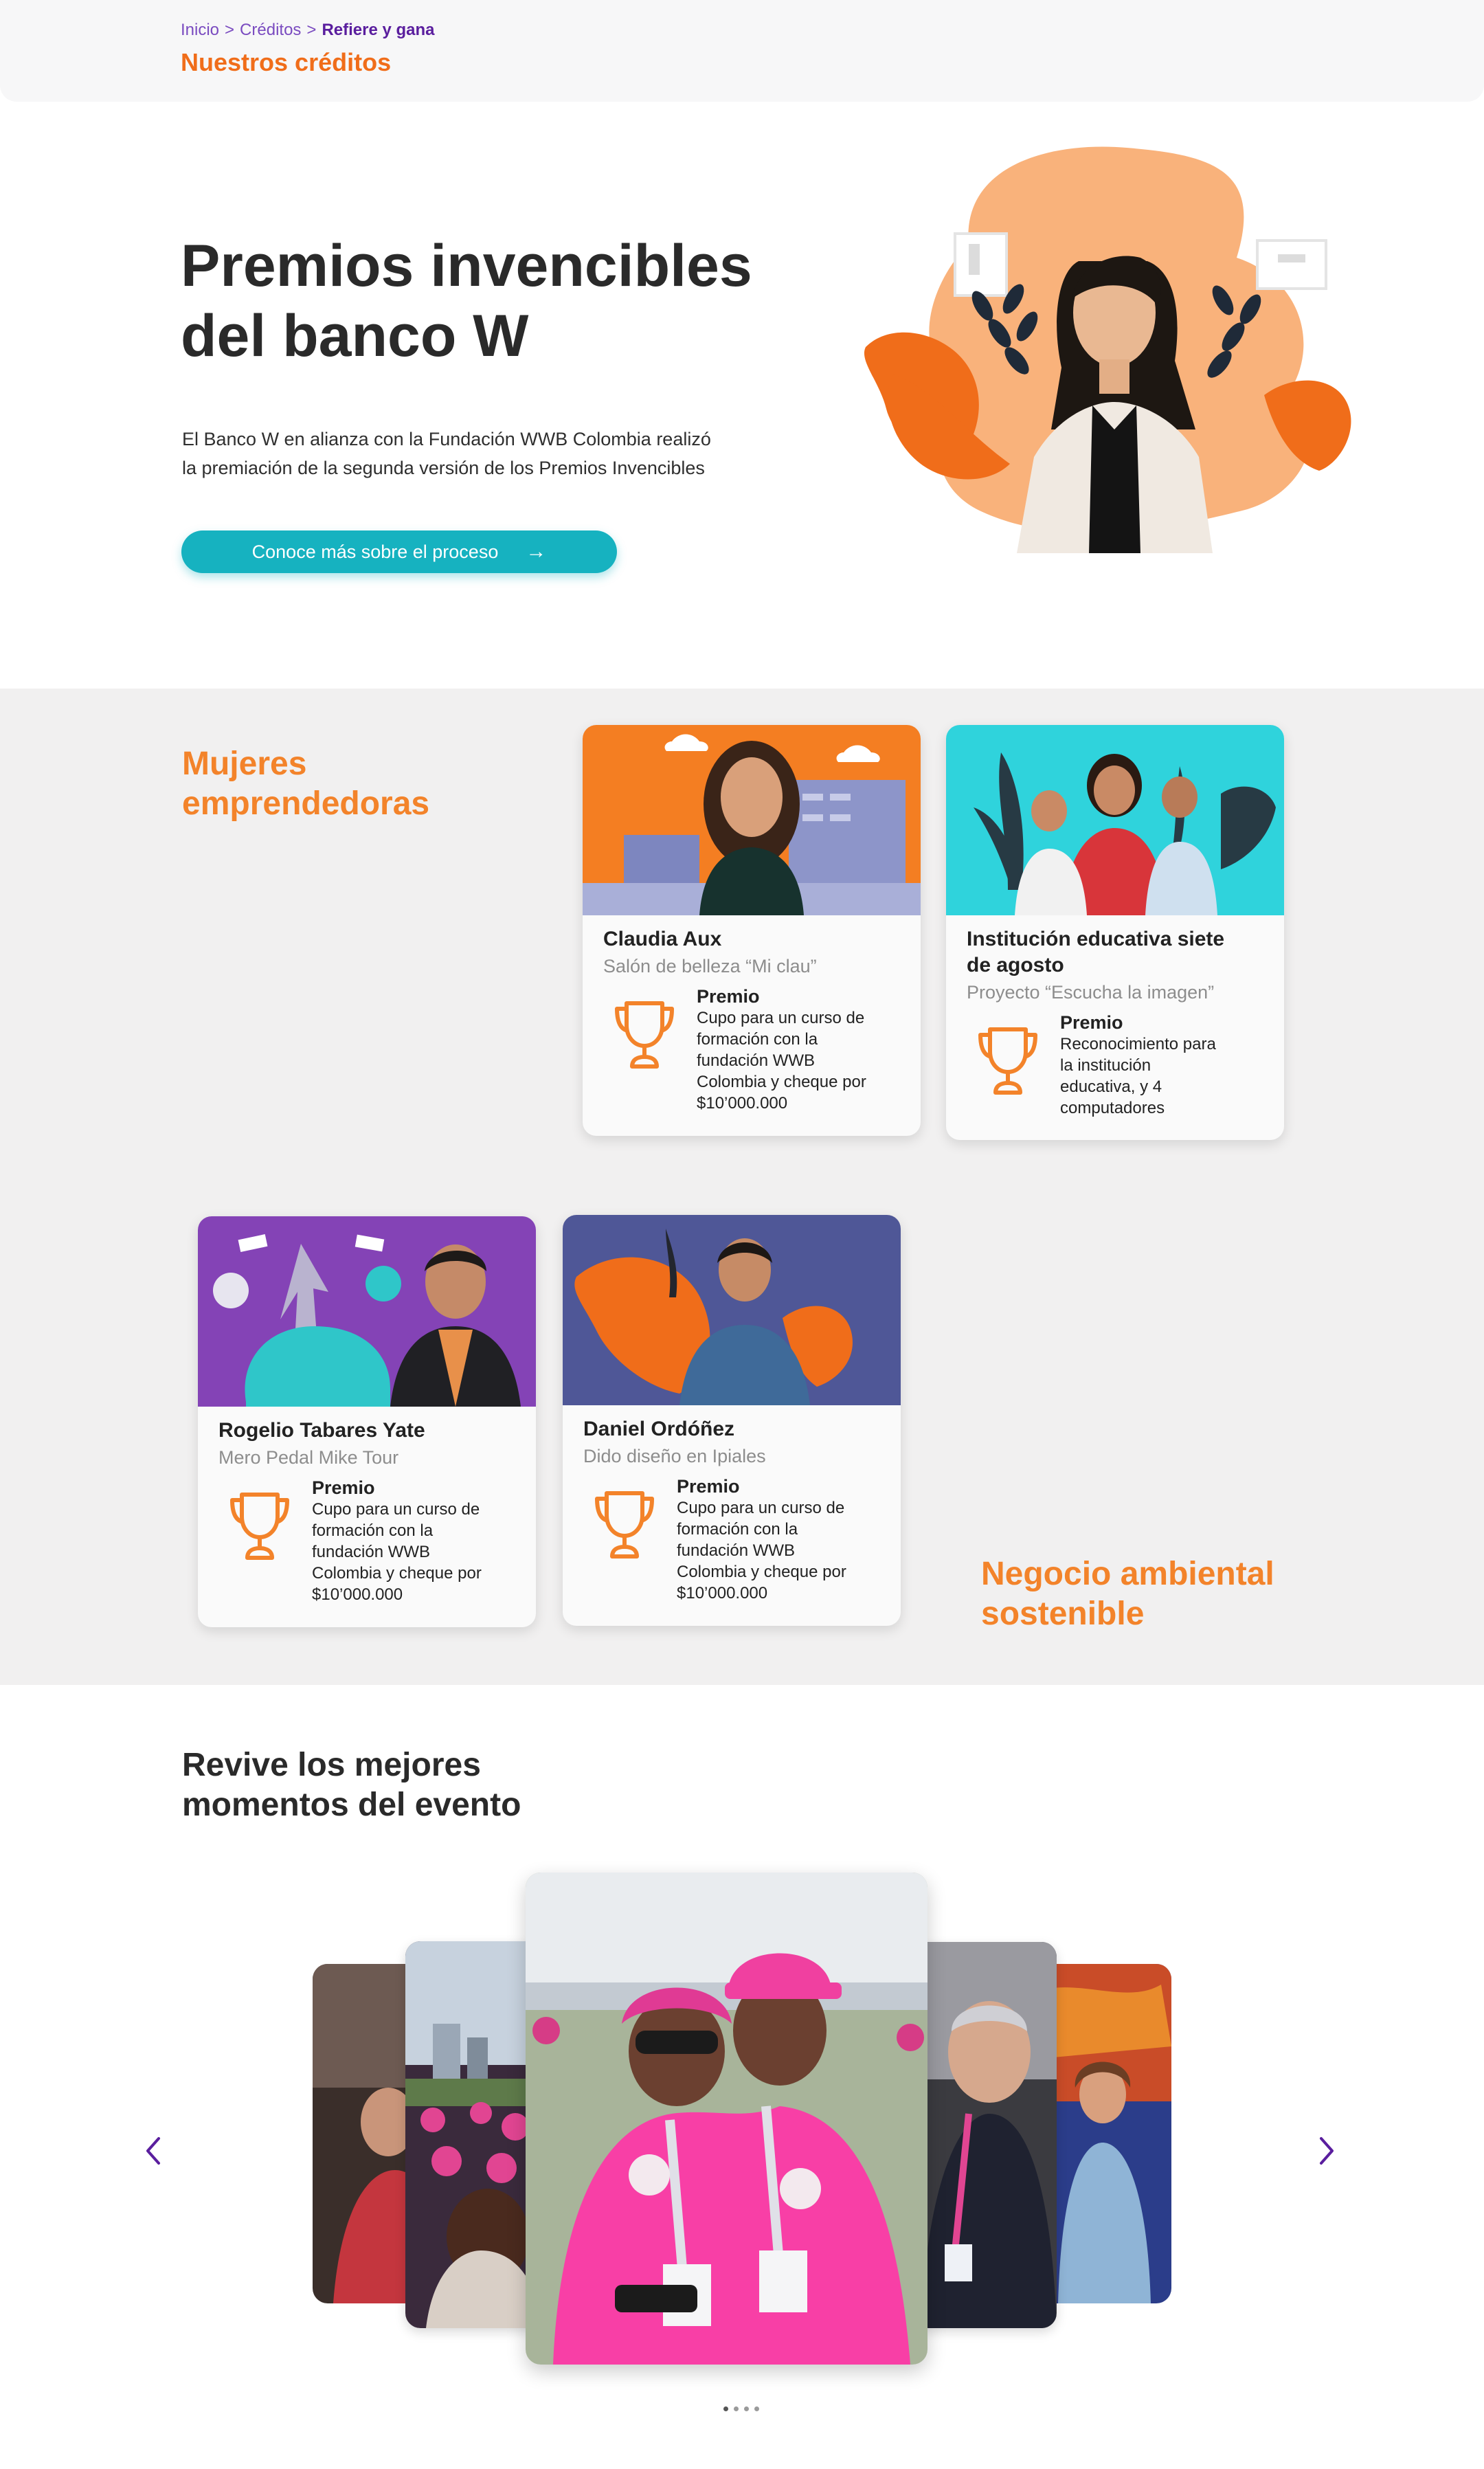  I want to click on section-nav-title: Nuestros créditos, so click(286, 62).